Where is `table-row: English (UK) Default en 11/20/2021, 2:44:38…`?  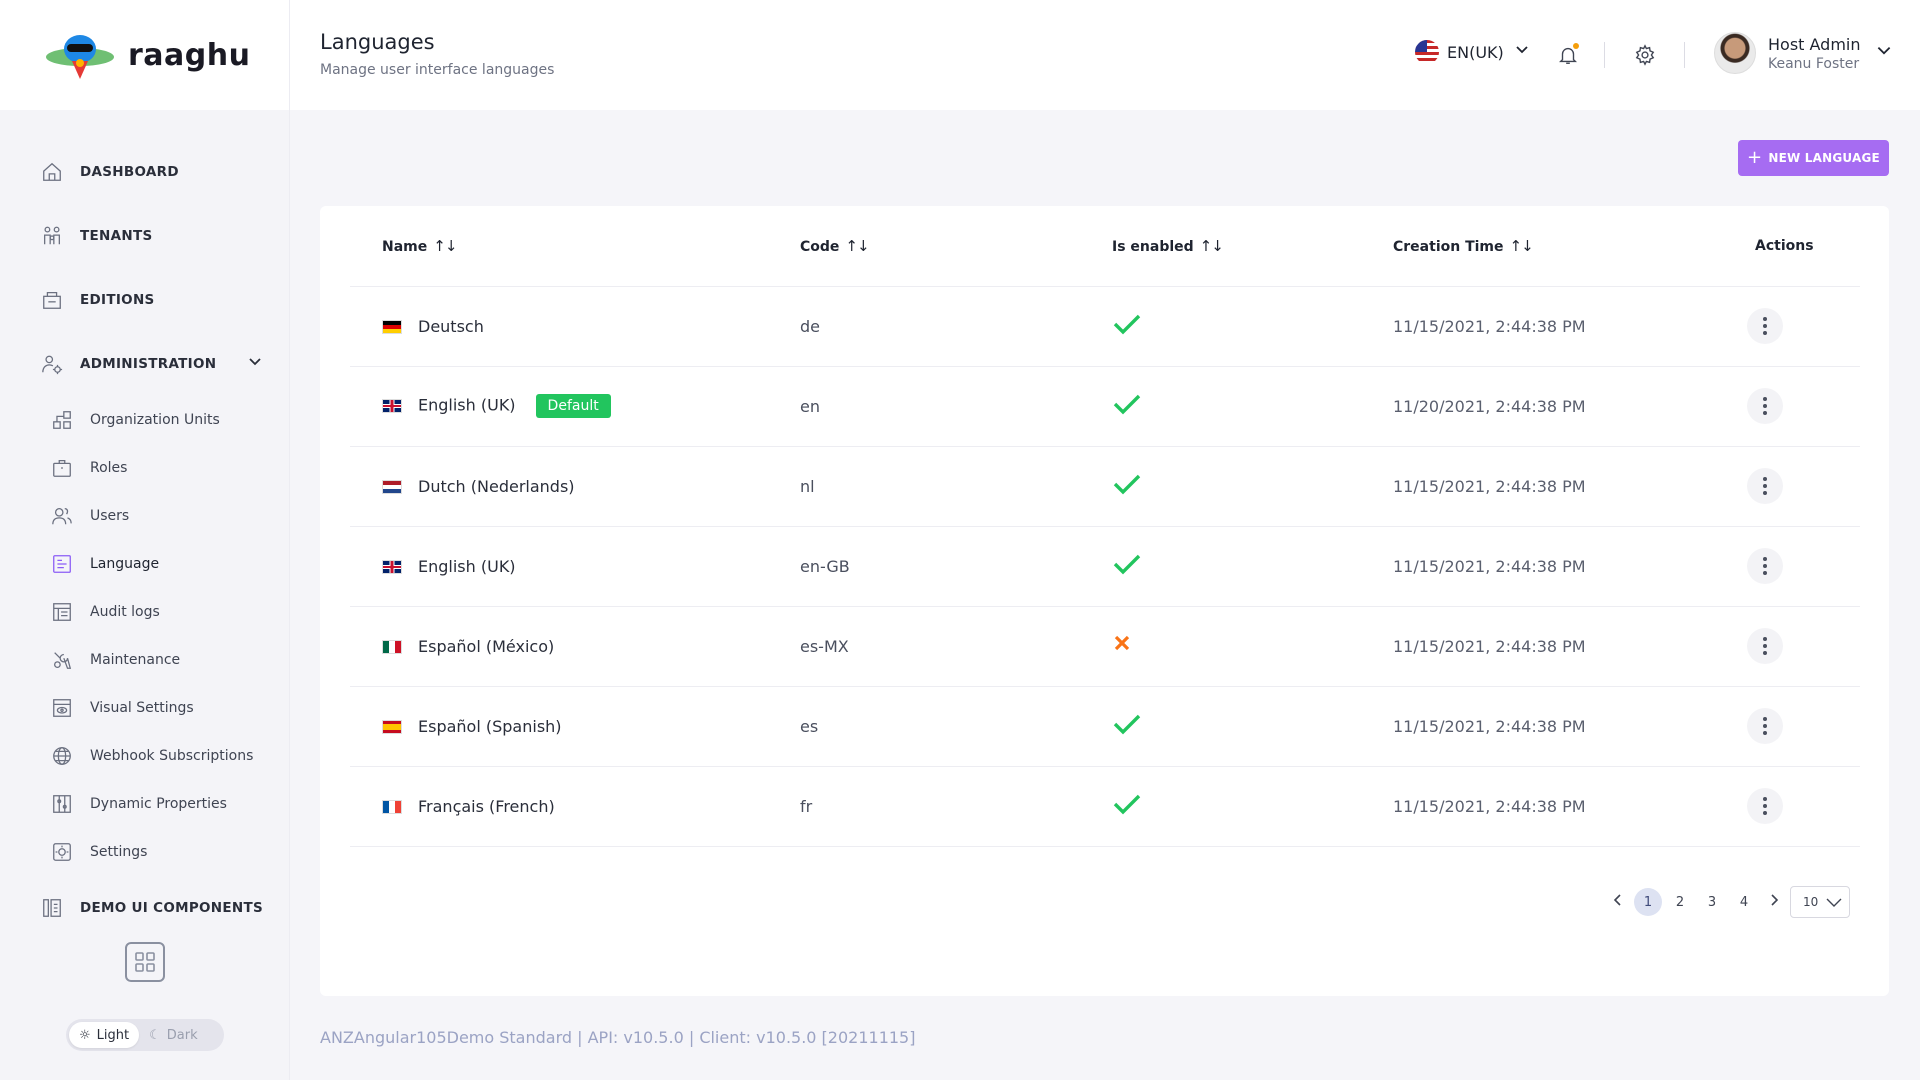 table-row: English (UK) Default en 11/20/2021, 2:44:38… is located at coordinates (1105, 406).